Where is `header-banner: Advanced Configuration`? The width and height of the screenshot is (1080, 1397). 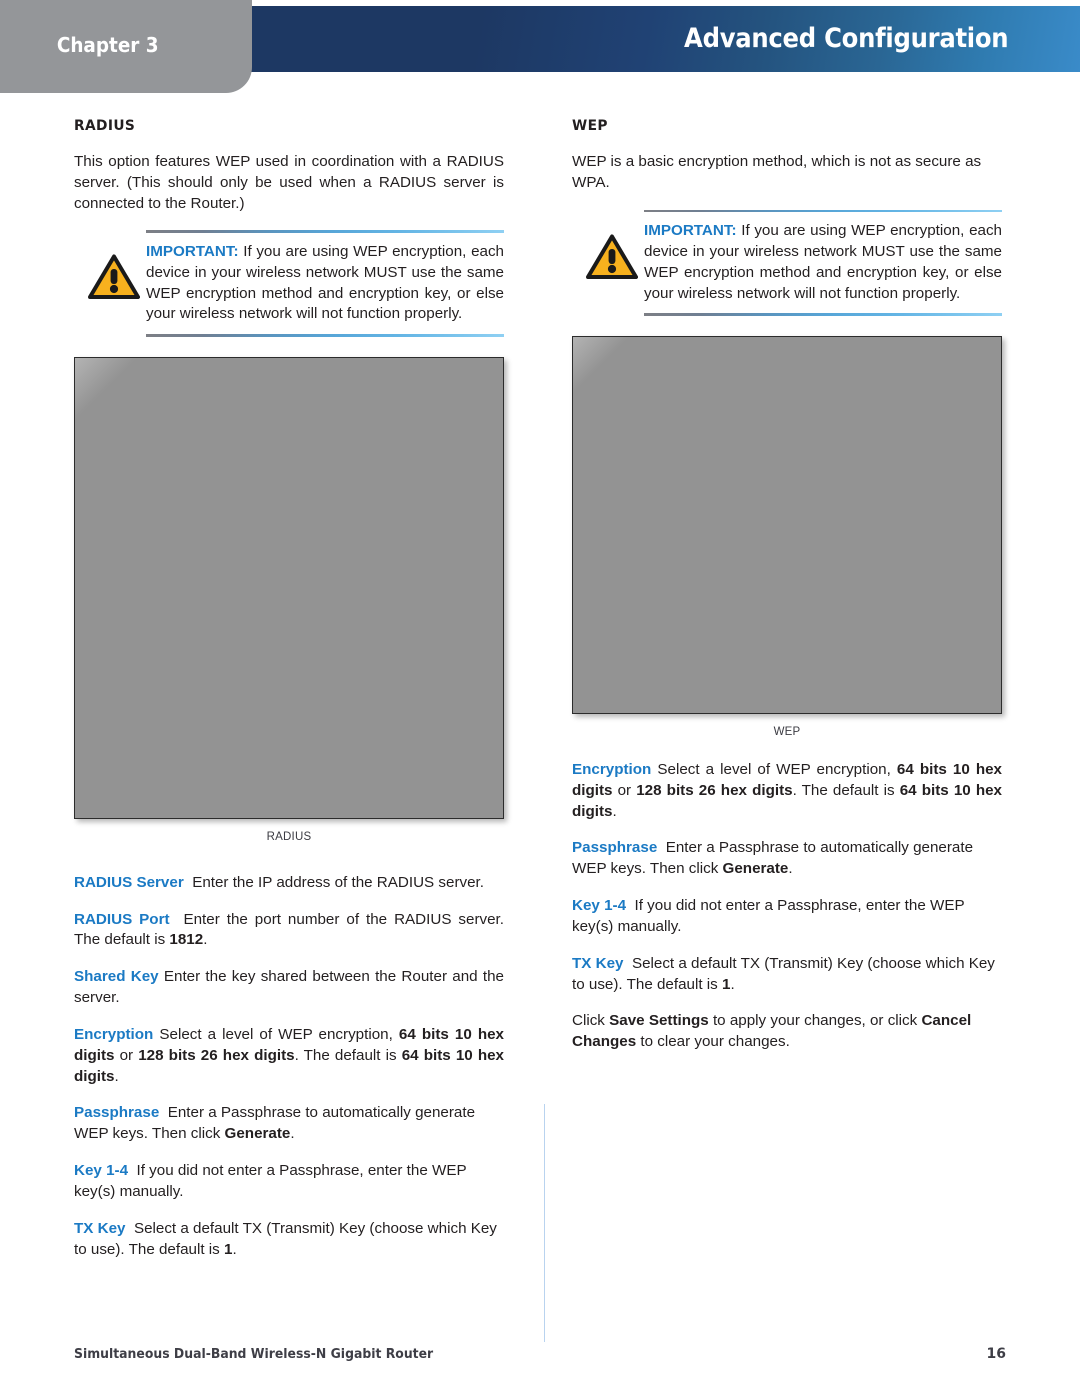 header-banner: Advanced Configuration is located at coordinates (663, 39).